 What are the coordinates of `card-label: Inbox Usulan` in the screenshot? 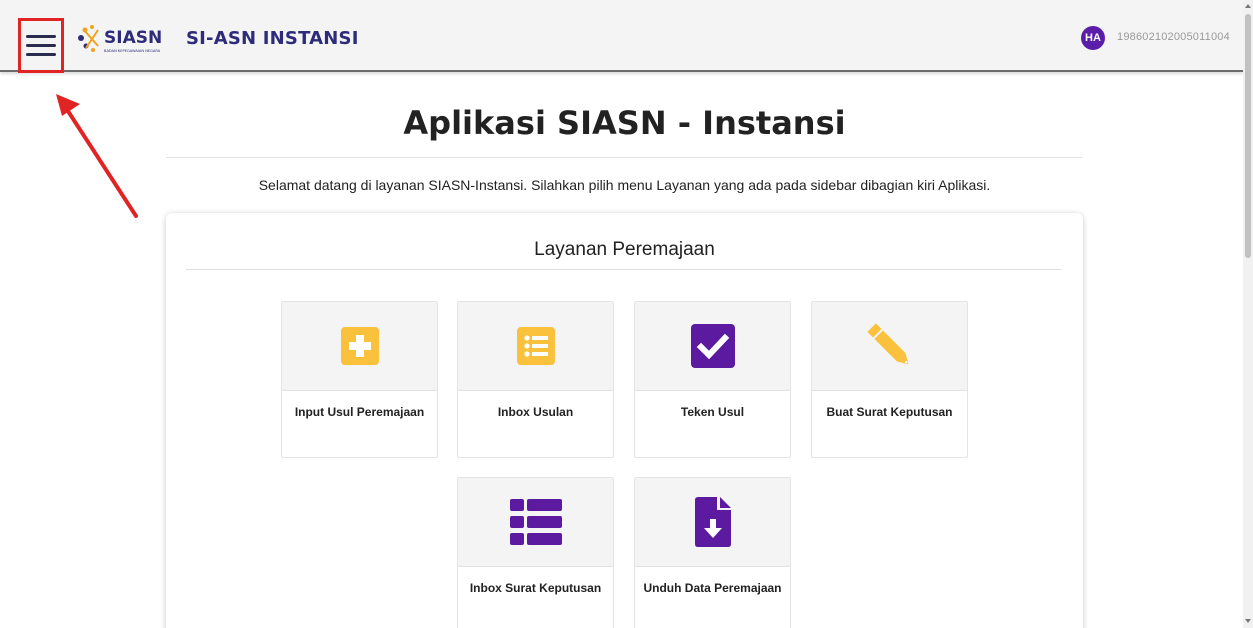 It's located at (535, 412).